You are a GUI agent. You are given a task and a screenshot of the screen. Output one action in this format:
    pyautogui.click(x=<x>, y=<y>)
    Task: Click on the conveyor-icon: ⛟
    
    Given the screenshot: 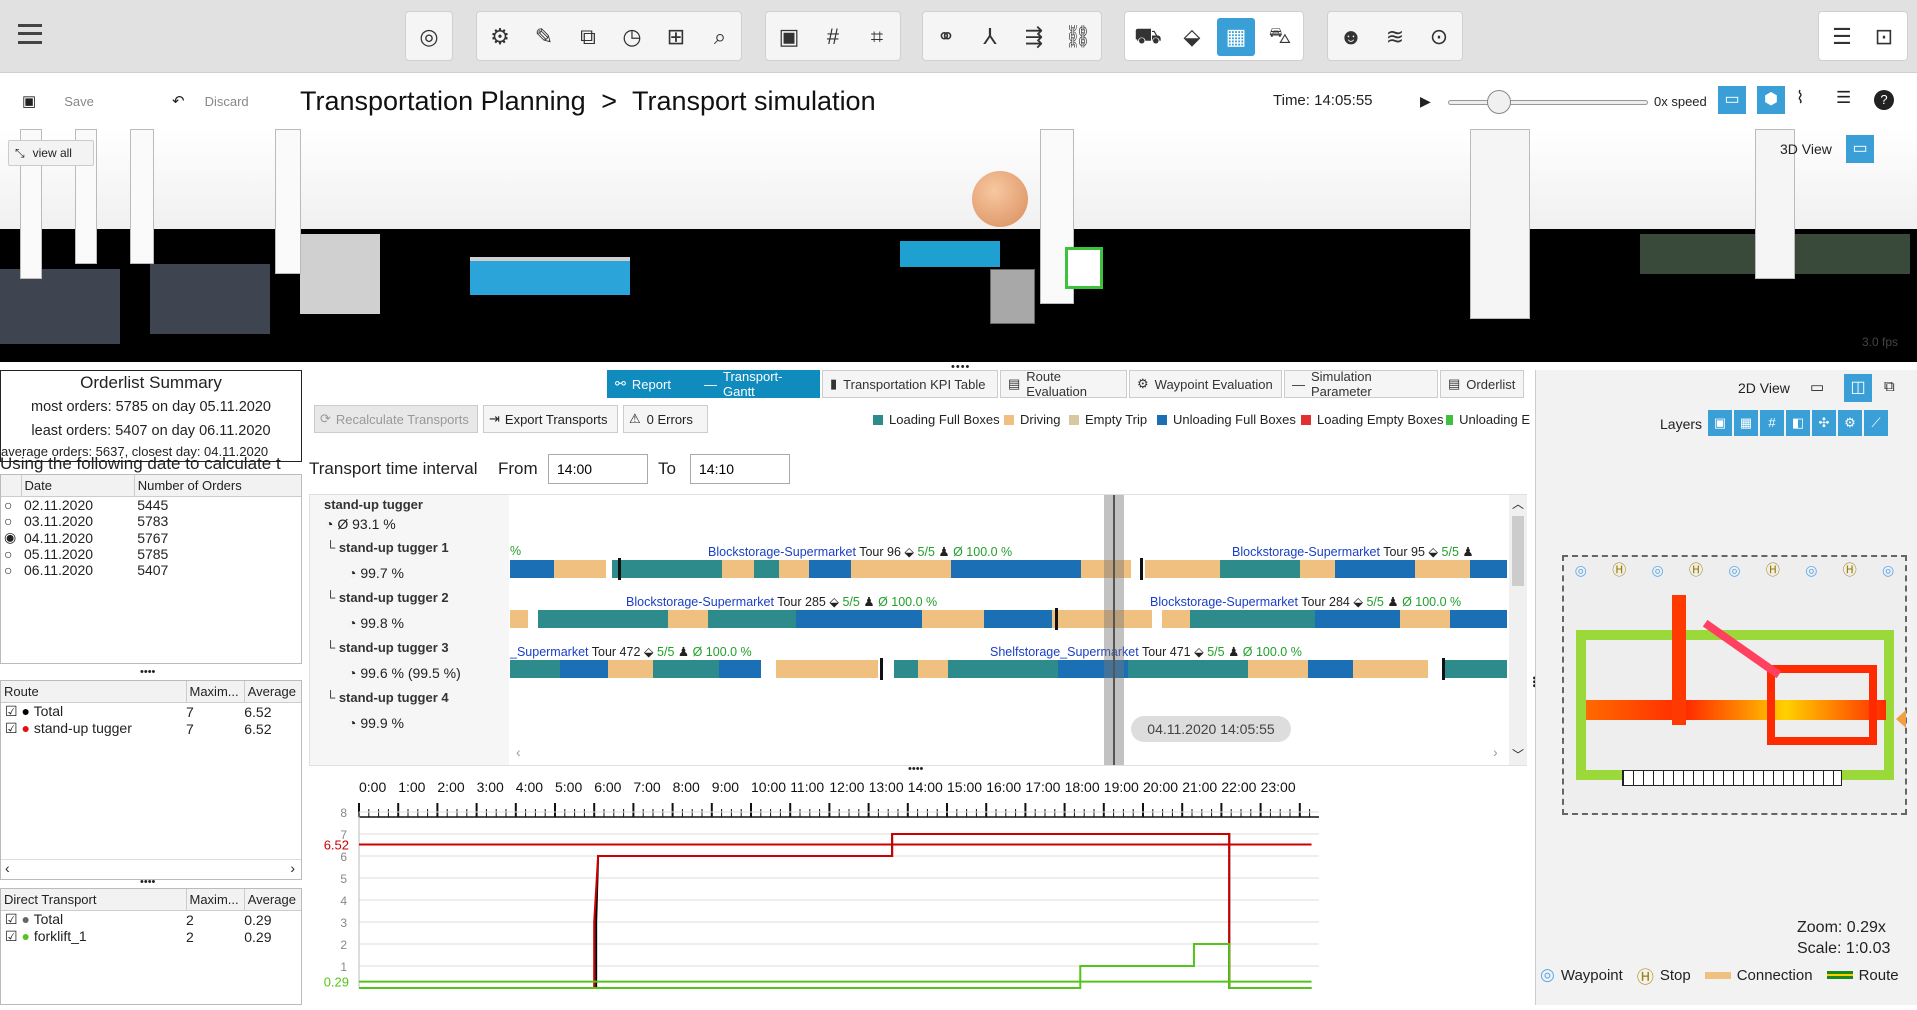 What is the action you would take?
    pyautogui.click(x=1148, y=37)
    